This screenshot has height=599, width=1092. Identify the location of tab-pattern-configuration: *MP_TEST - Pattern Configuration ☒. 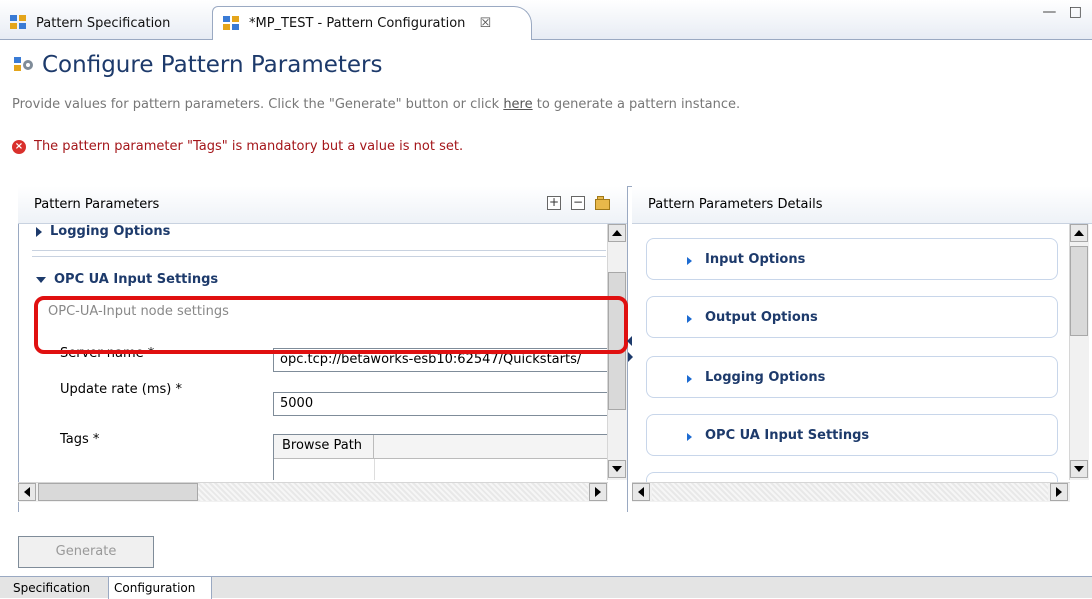
(372, 23).